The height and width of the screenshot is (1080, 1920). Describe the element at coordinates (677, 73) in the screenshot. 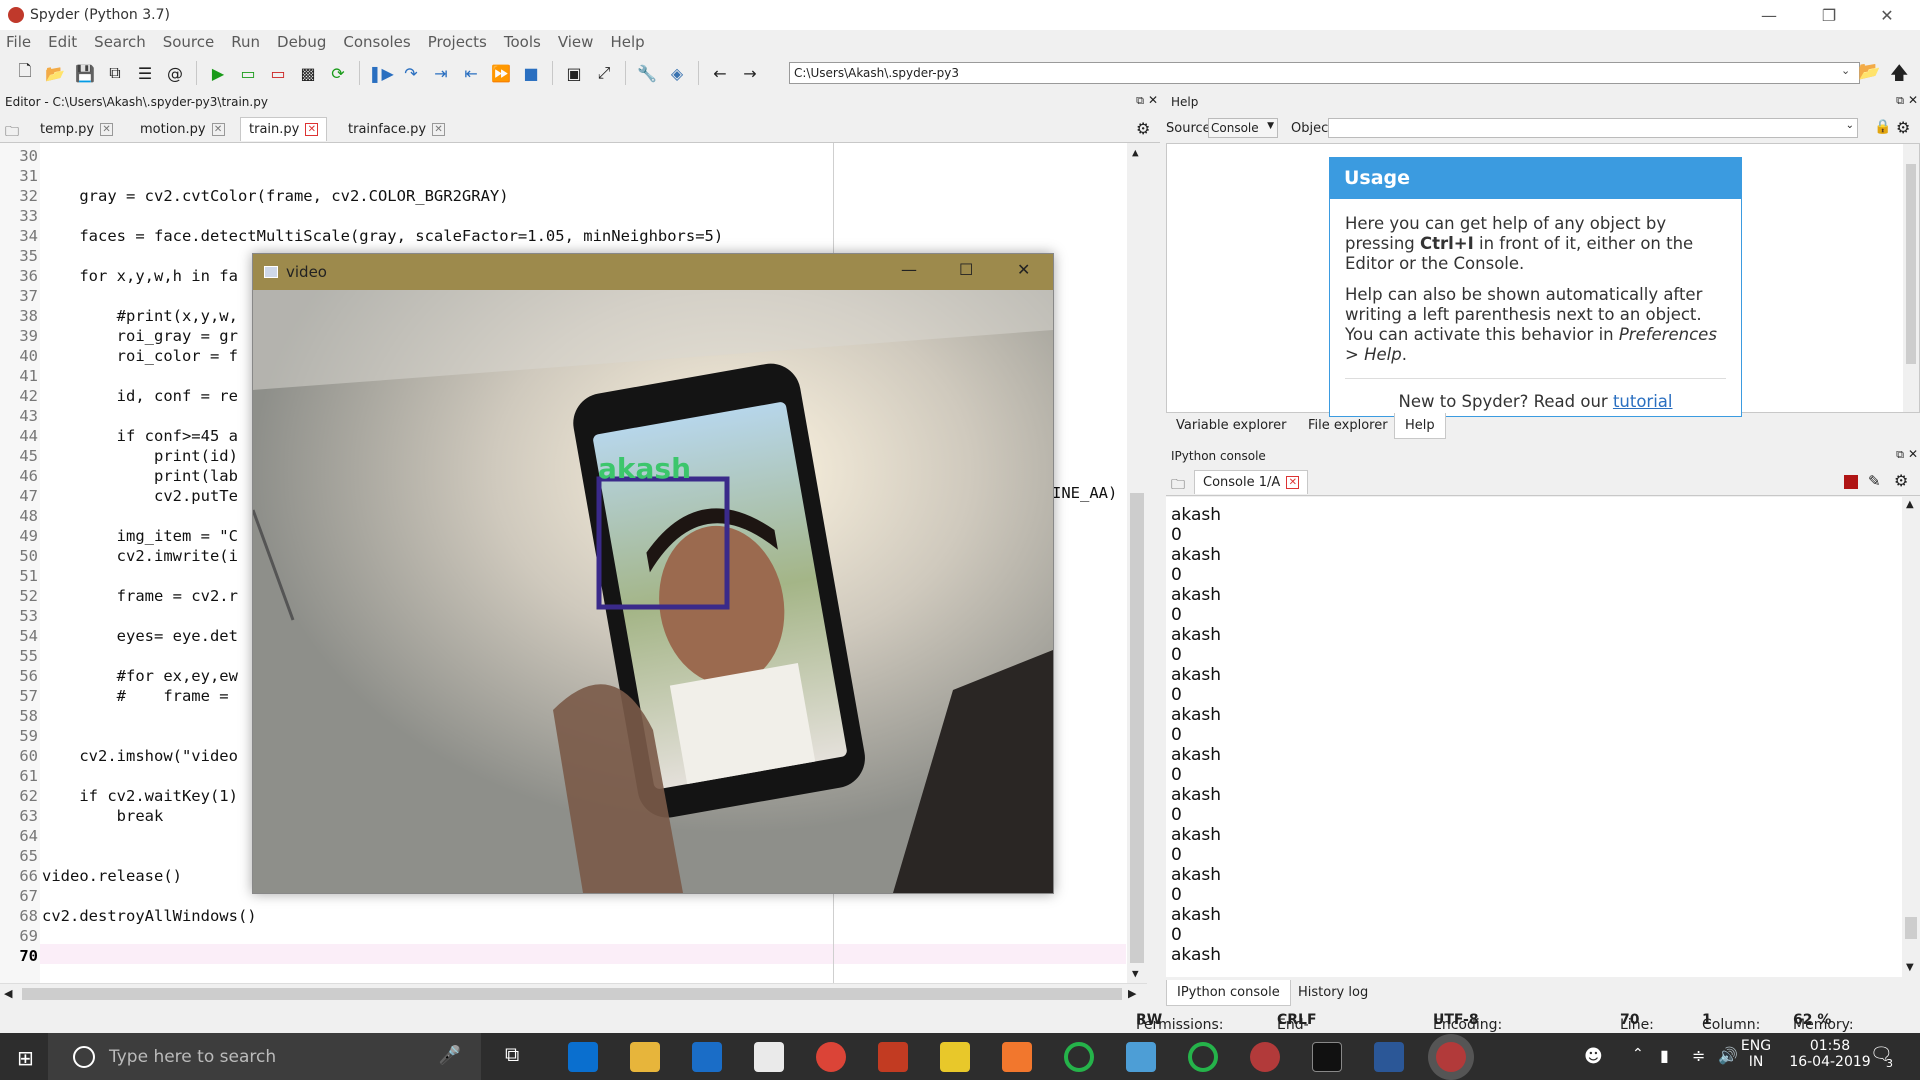

I see `python-path-icon: ◈` at that location.